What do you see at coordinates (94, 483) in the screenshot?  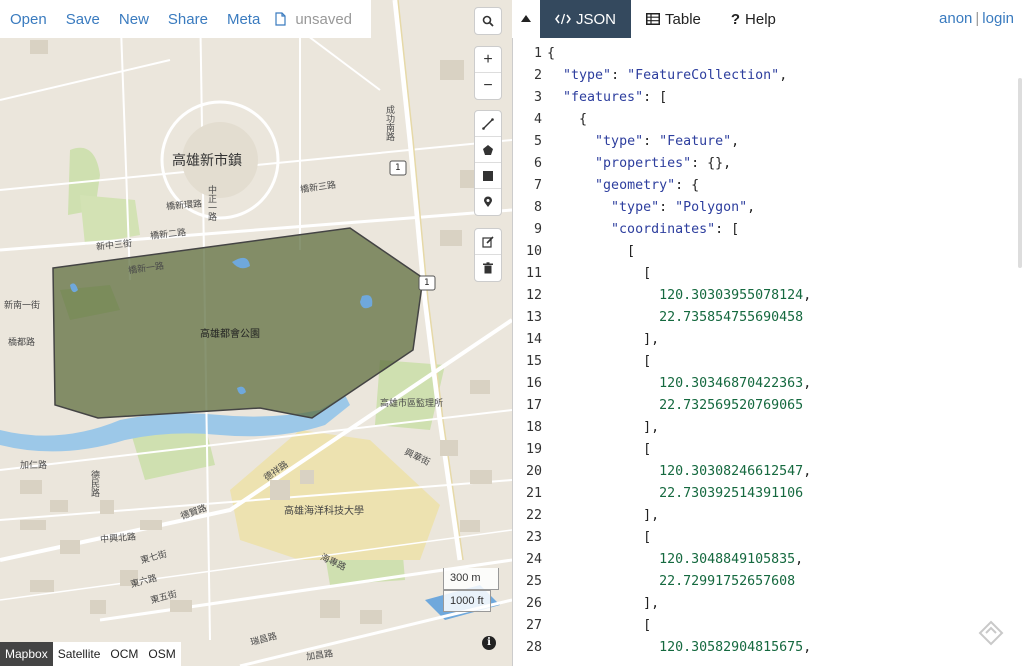 I see `map-label-road: 德民路` at bounding box center [94, 483].